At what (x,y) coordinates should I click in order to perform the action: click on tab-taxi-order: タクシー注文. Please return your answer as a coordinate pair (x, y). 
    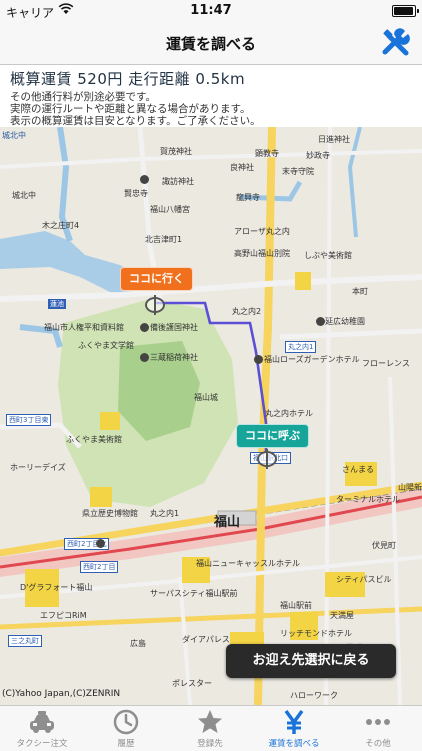
    Looking at the image, I should click on (42, 728).